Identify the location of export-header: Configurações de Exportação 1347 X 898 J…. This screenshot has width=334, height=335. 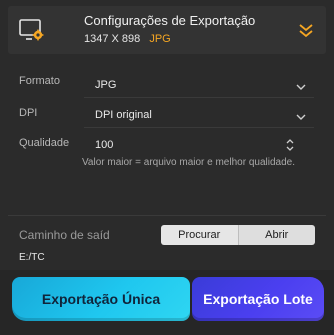
(167, 30).